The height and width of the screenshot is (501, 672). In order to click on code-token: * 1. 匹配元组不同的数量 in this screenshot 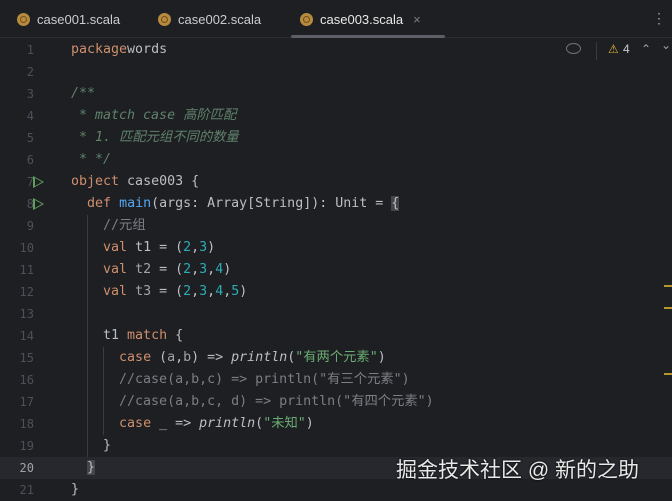, I will do `click(155, 137)`.